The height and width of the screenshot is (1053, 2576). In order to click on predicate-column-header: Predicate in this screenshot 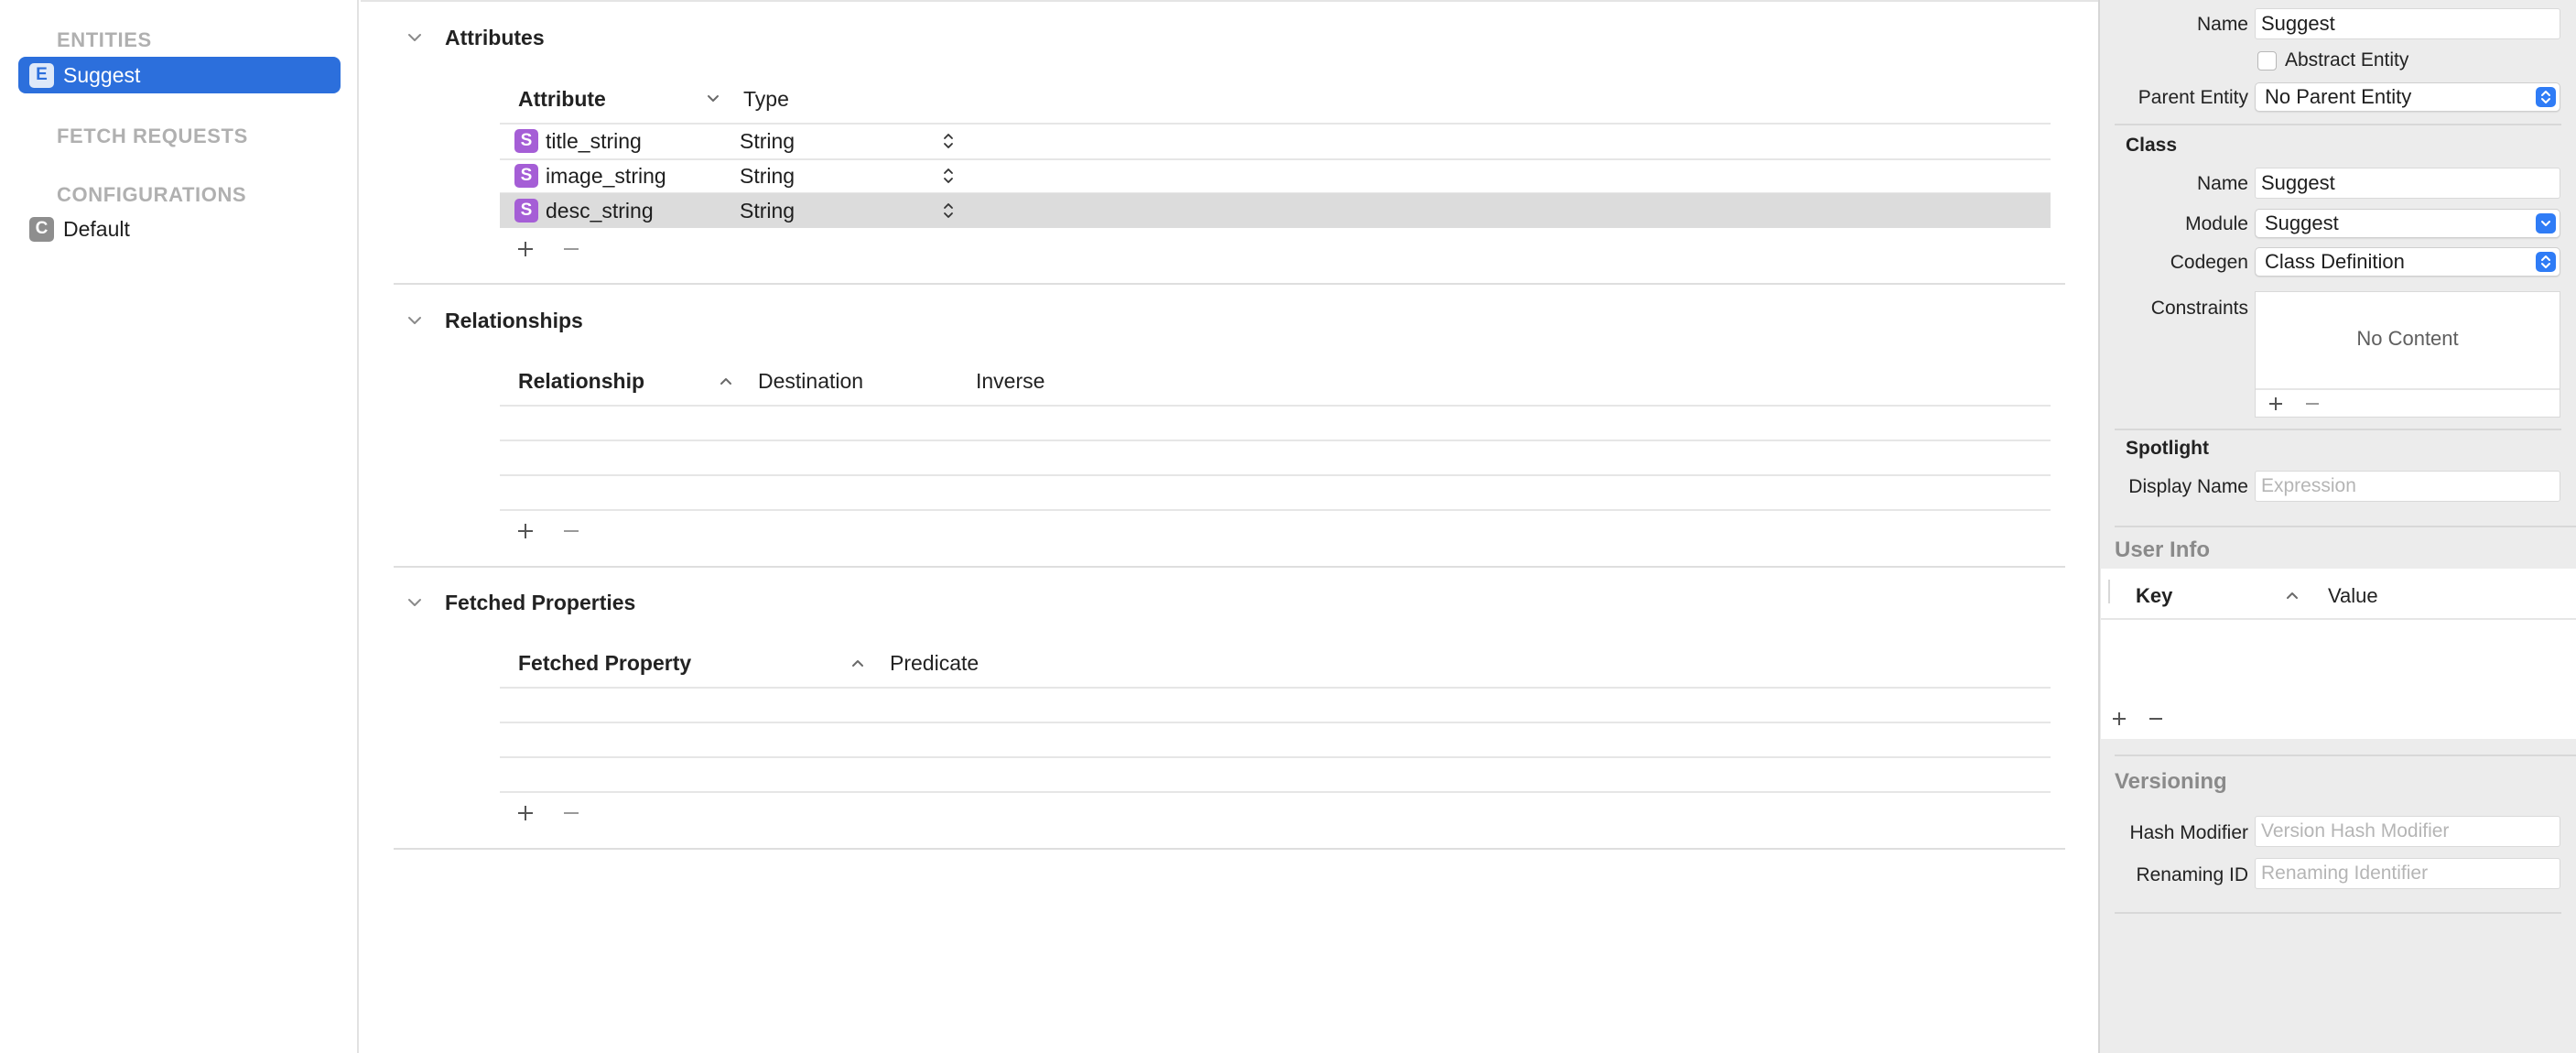, I will do `click(935, 663)`.